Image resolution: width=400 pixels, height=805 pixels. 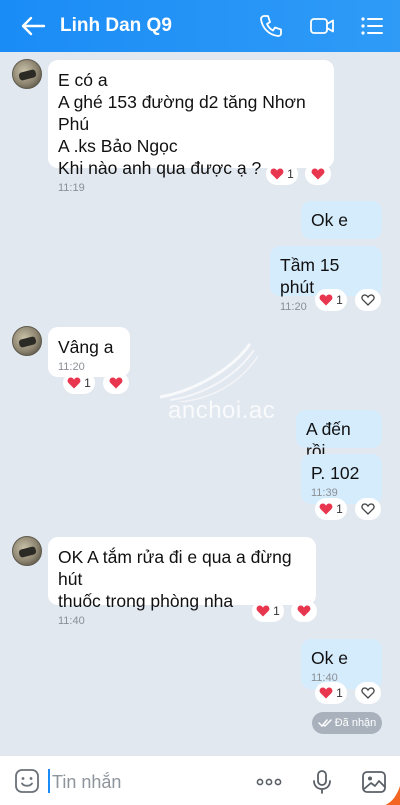 What do you see at coordinates (372, 26) in the screenshot?
I see `menu-icon` at bounding box center [372, 26].